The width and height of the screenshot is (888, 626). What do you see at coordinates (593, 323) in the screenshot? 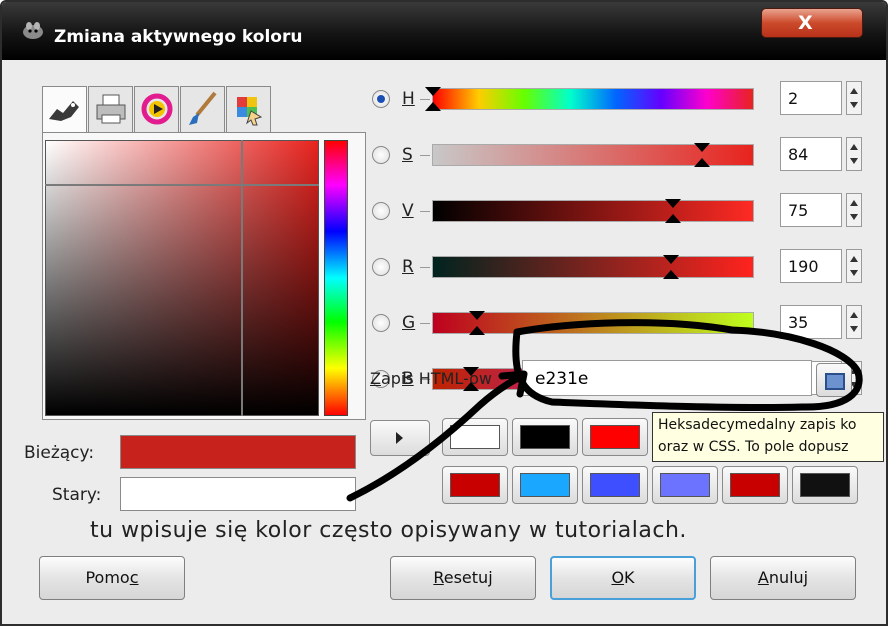
I see `slider-bar-g` at bounding box center [593, 323].